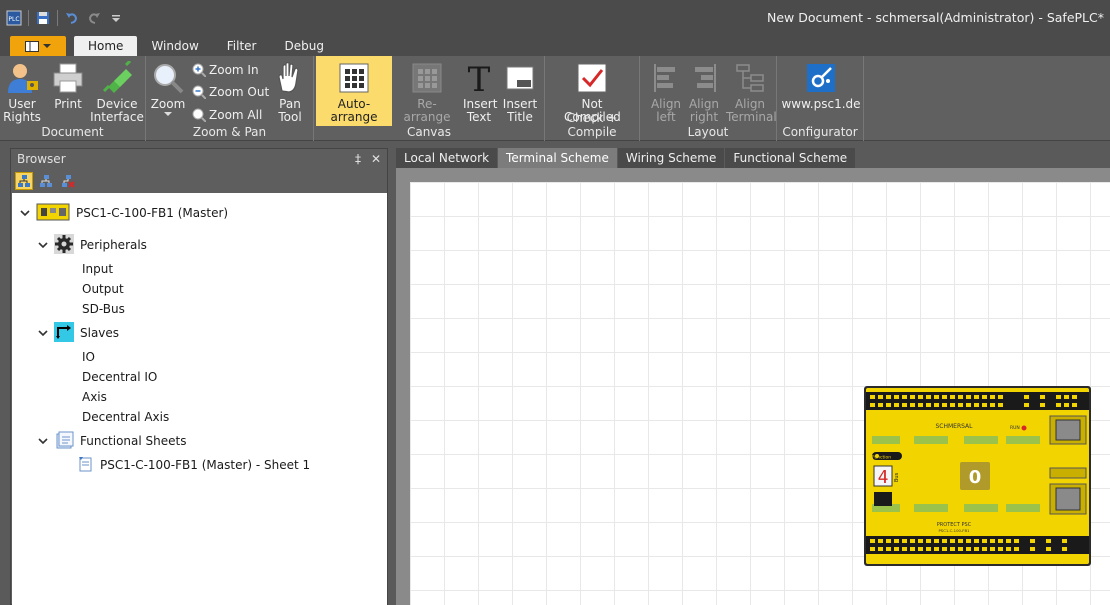 The width and height of the screenshot is (1110, 605). I want to click on insert-title-button: Insert Title, so click(520, 91).